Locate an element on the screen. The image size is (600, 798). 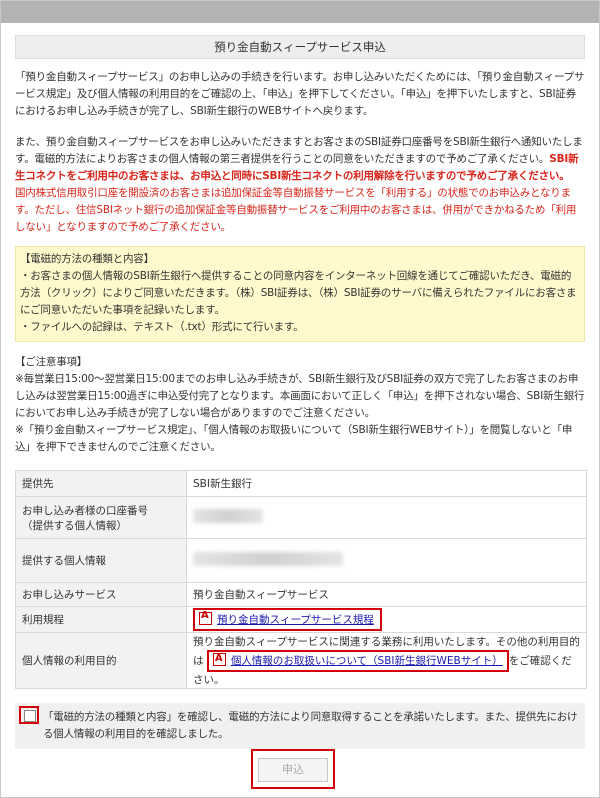
account-label-line-2: （提供する個人情報） is located at coordinates (74, 525).